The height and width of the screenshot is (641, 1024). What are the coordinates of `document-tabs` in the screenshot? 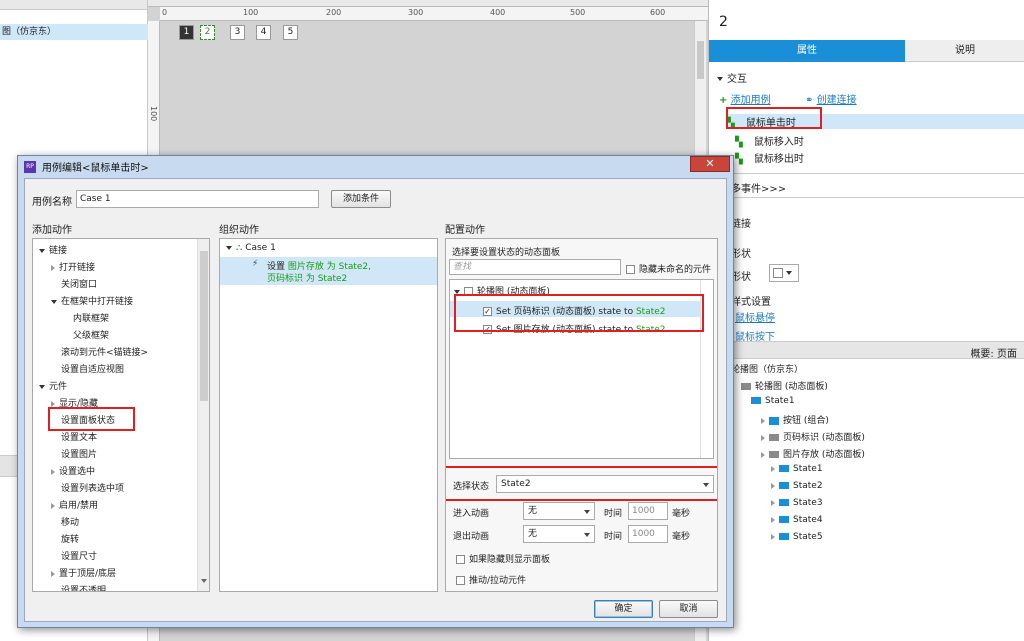 It's located at (428, 3).